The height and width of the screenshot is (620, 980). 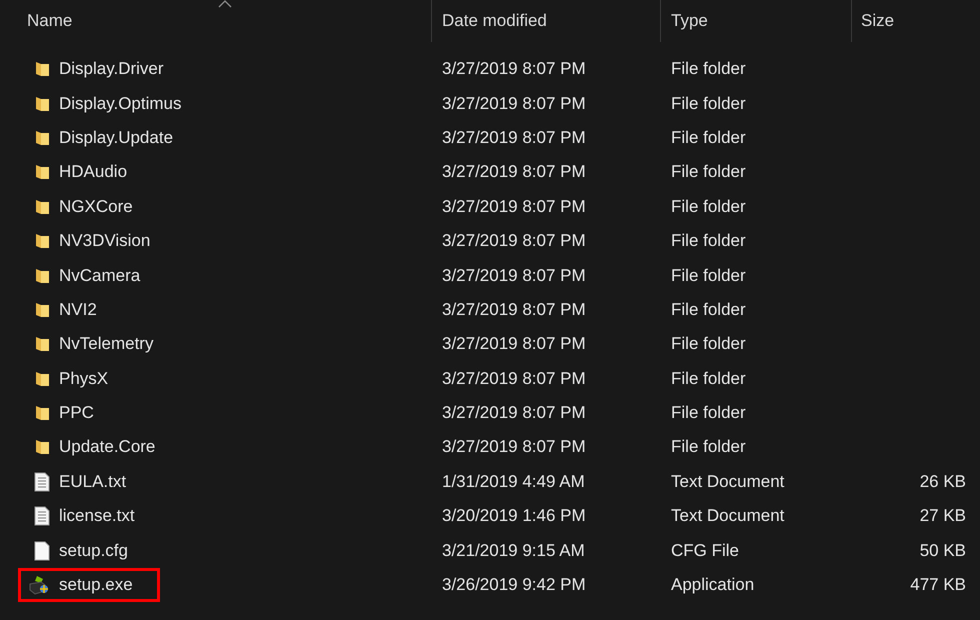 What do you see at coordinates (78, 310) in the screenshot?
I see `file-name: NVI2` at bounding box center [78, 310].